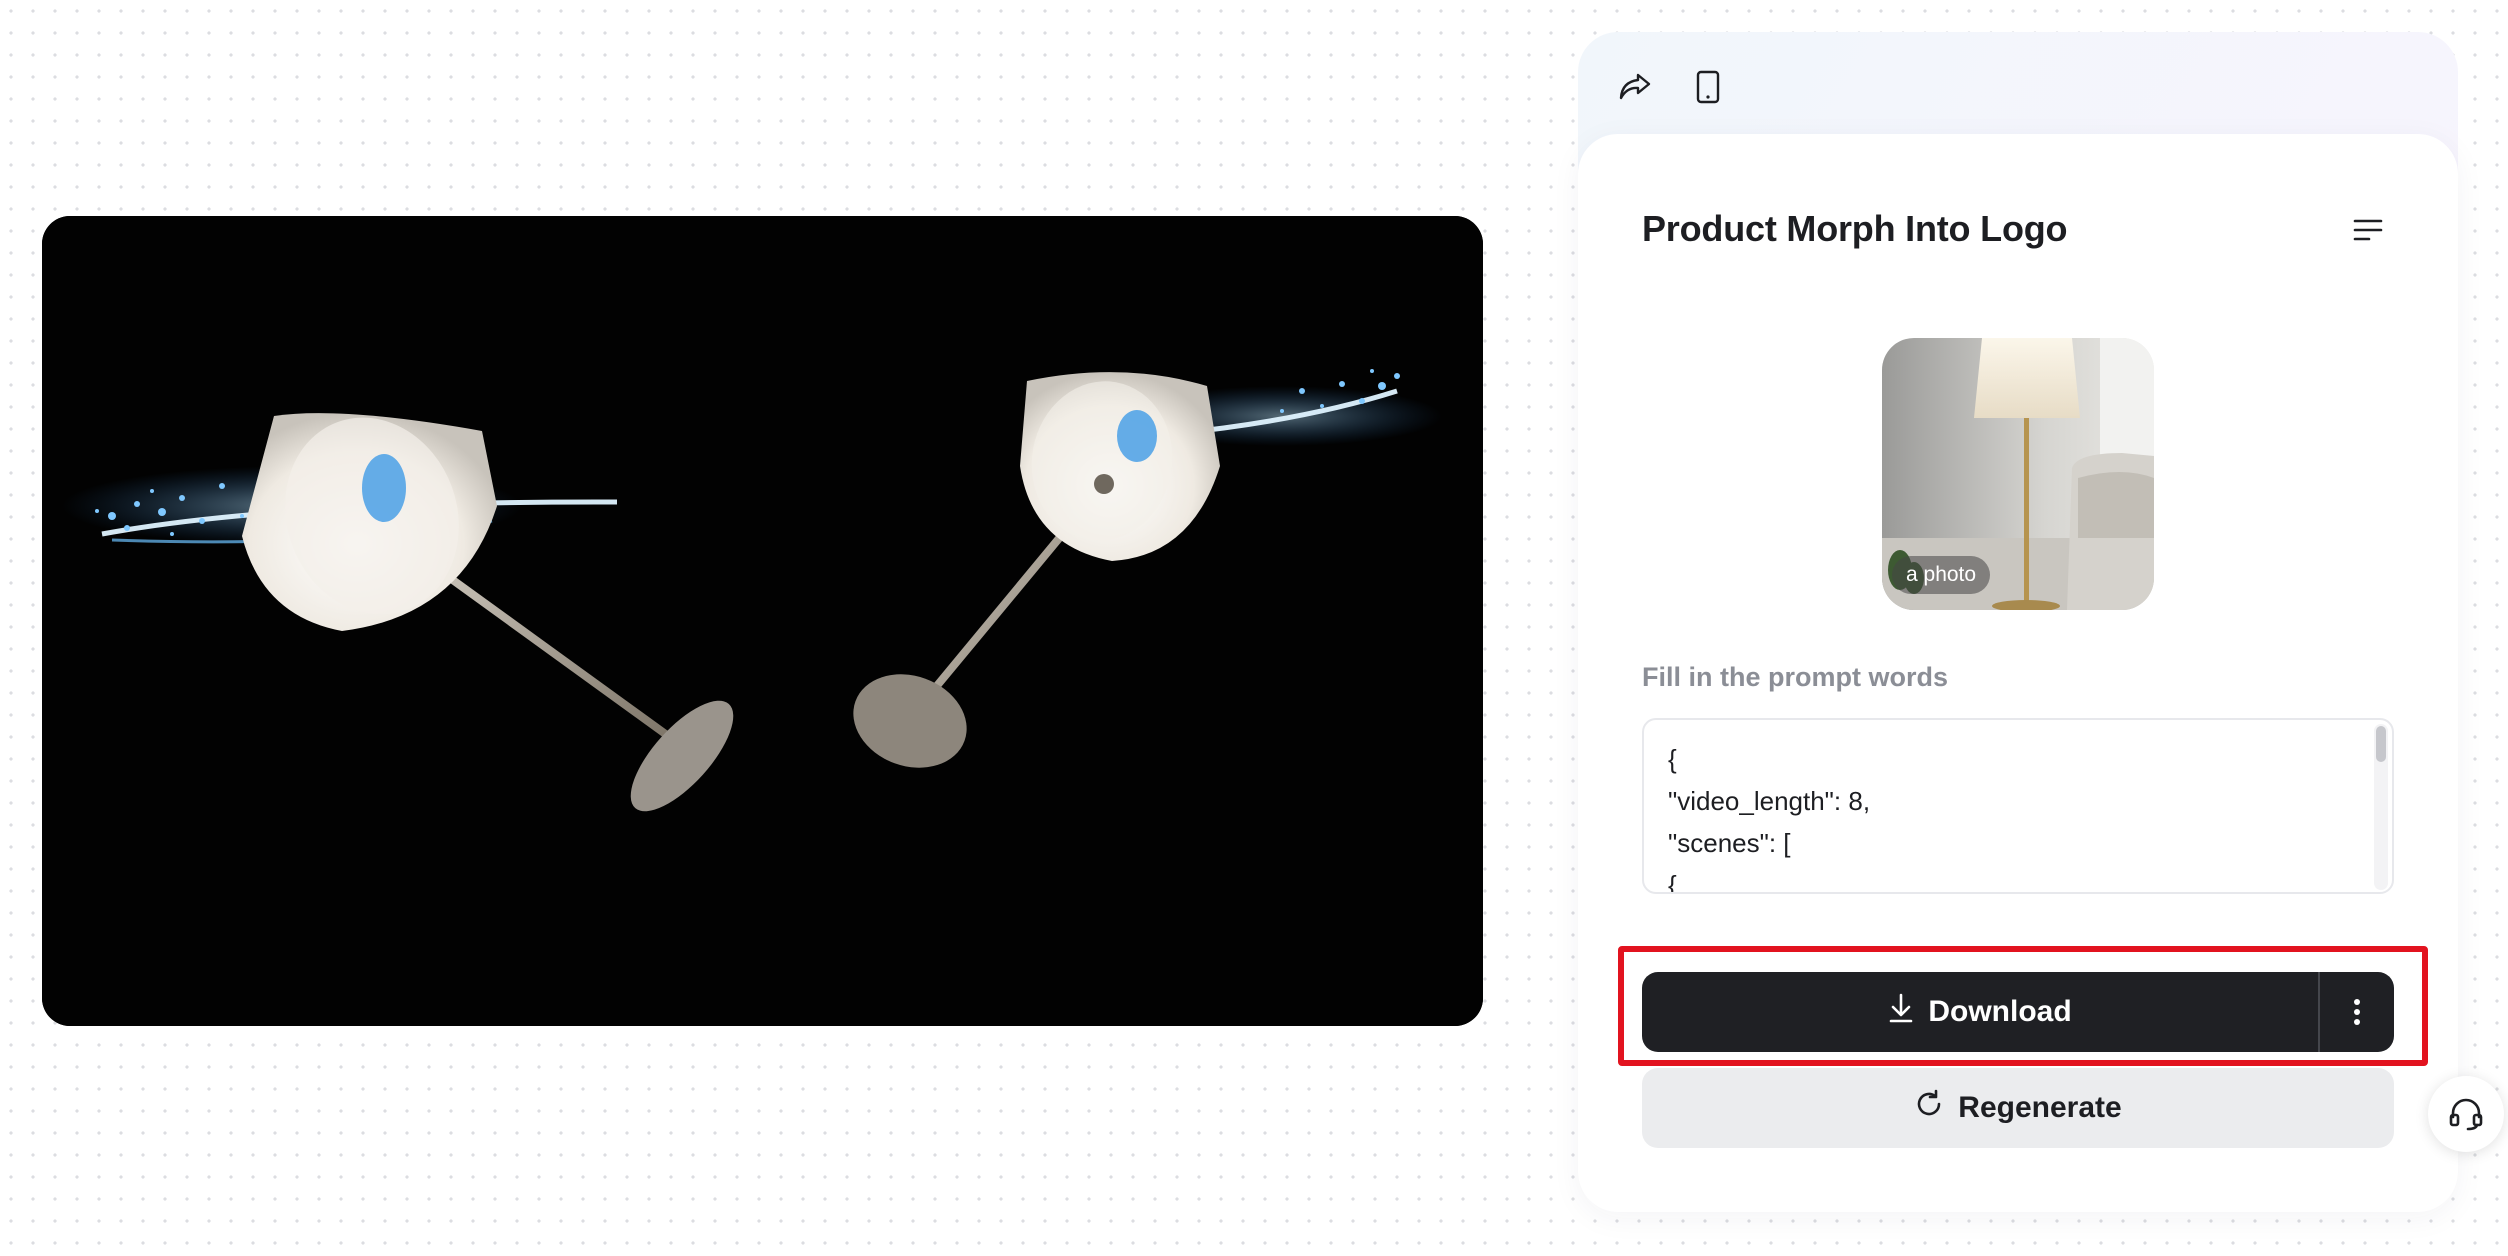  I want to click on prompt-textarea: { "video_length": 8, "scenes": [ {, so click(2018, 806).